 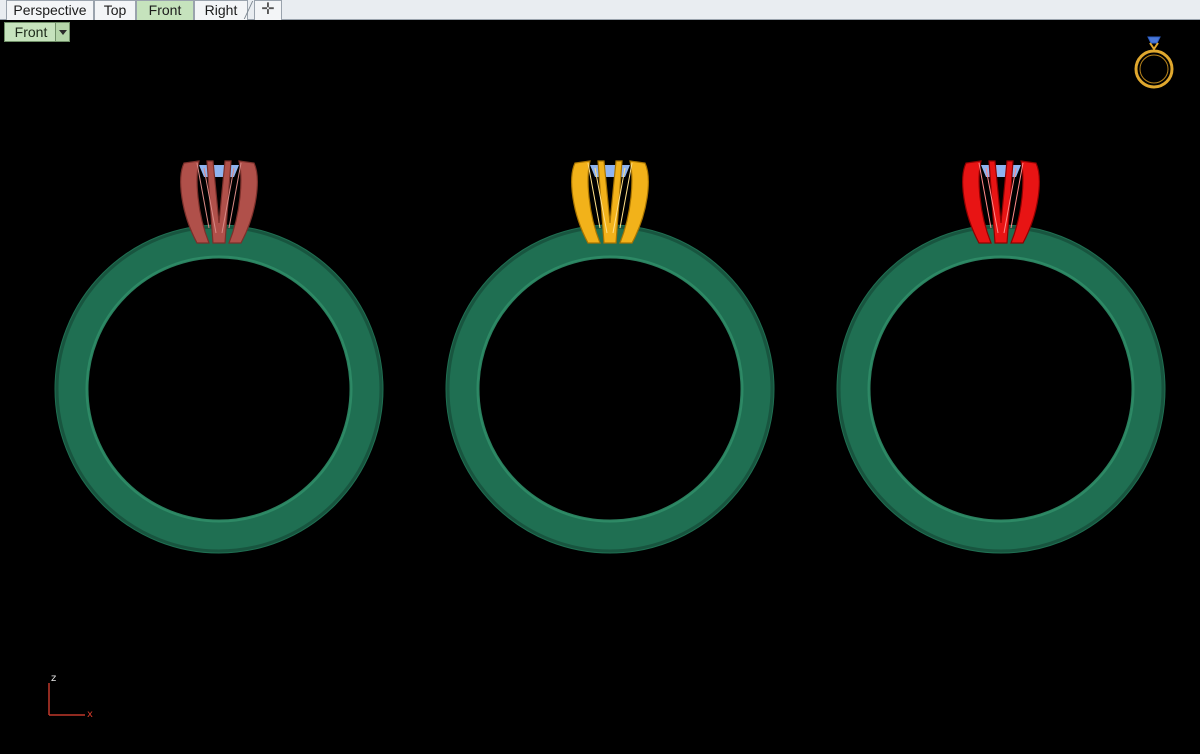 I want to click on add-tab-button: ✛, so click(x=268, y=10).